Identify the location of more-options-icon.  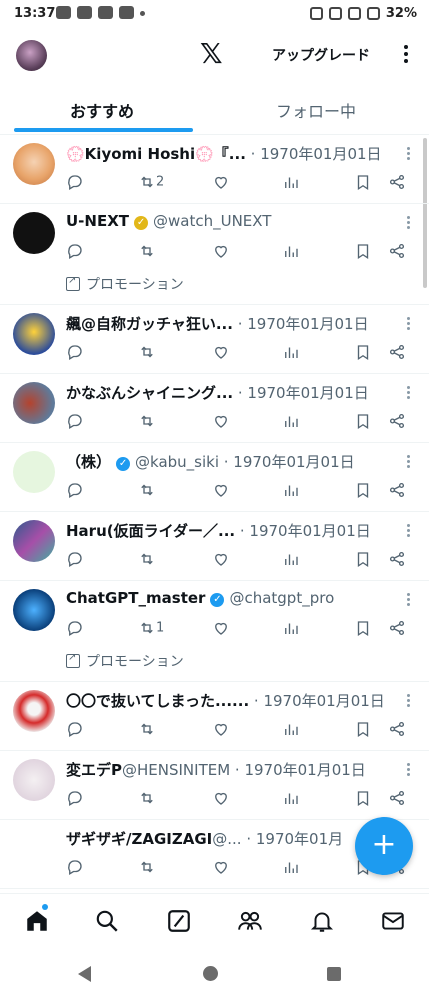
(406, 55).